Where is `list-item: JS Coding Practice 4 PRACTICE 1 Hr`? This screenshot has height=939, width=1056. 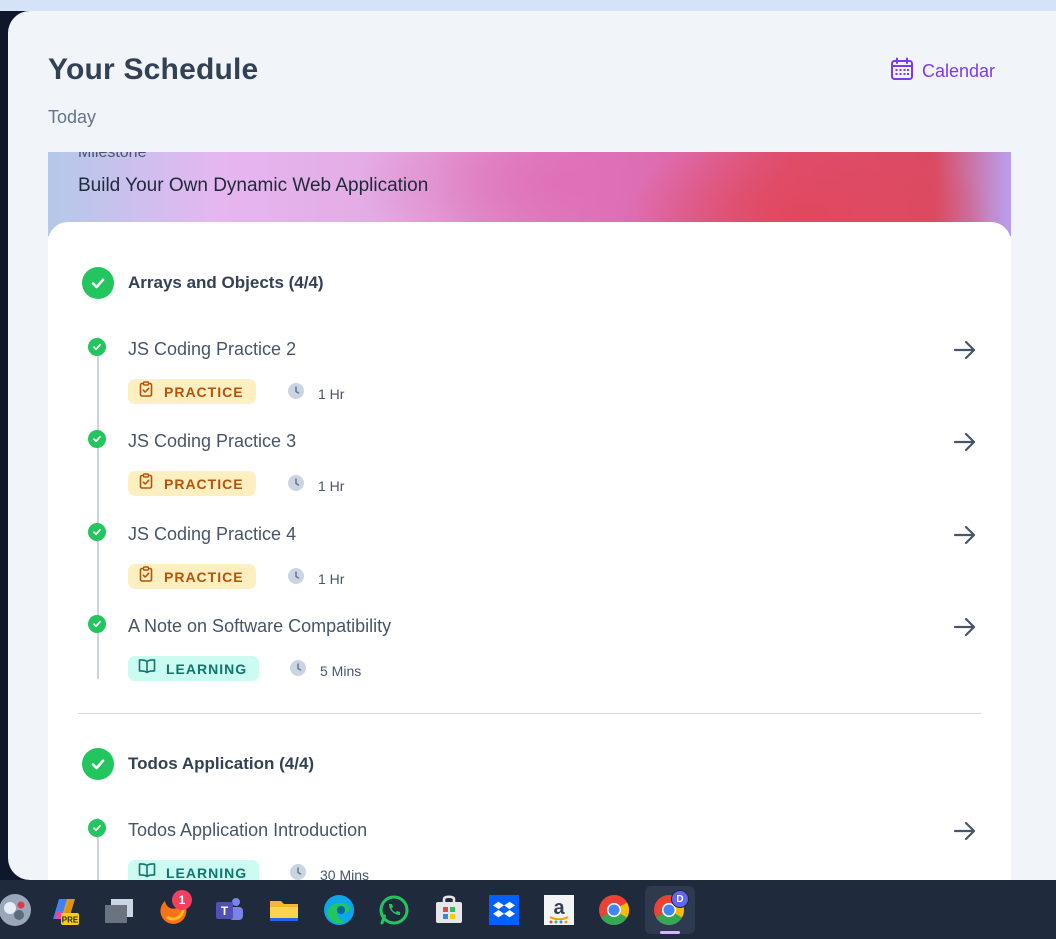
list-item: JS Coding Practice 4 PRACTICE 1 Hr is located at coordinates (538, 560).